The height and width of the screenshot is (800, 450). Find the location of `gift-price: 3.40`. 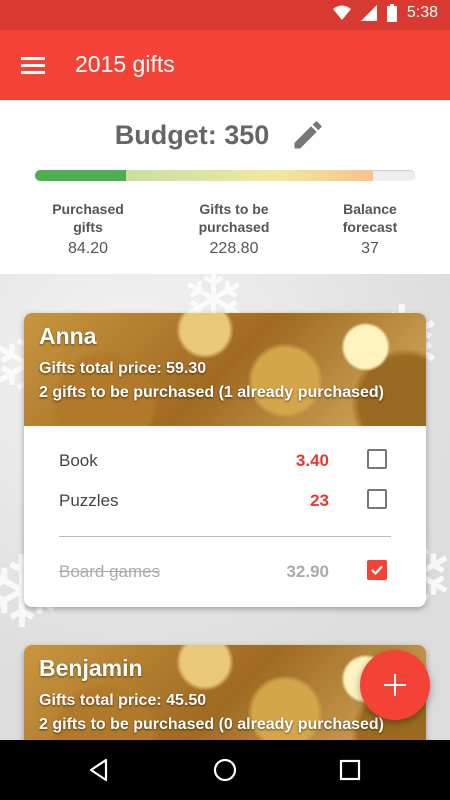

gift-price: 3.40 is located at coordinates (312, 460).